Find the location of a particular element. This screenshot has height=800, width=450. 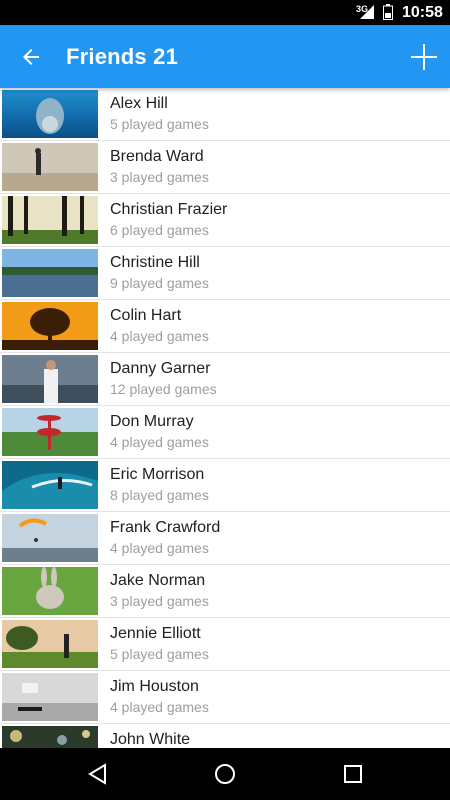

friend-row: Jennie Elliott 5 played games is located at coordinates (225, 644).